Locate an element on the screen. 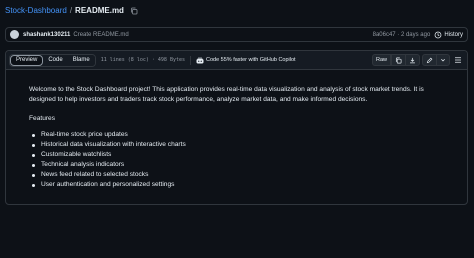  raw-button: Raw is located at coordinates (381, 60).